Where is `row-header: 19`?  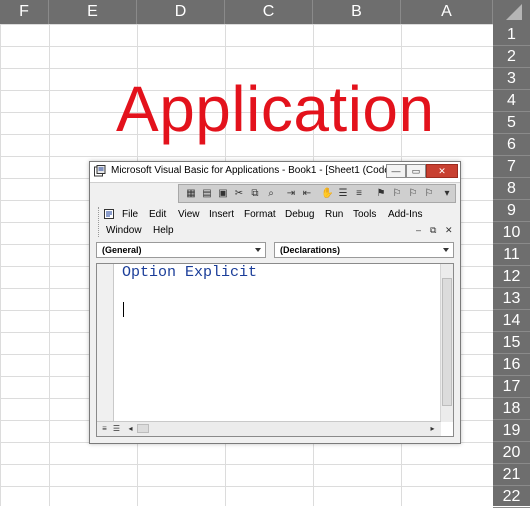 row-header: 19 is located at coordinates (511, 431).